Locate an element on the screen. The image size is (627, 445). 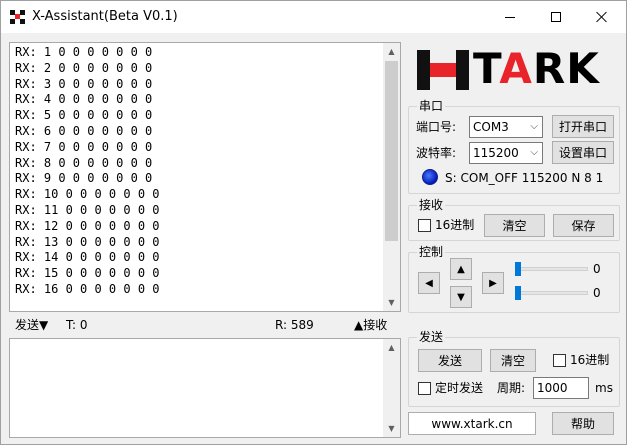
port-label: 端口号: is located at coordinates (436, 127).